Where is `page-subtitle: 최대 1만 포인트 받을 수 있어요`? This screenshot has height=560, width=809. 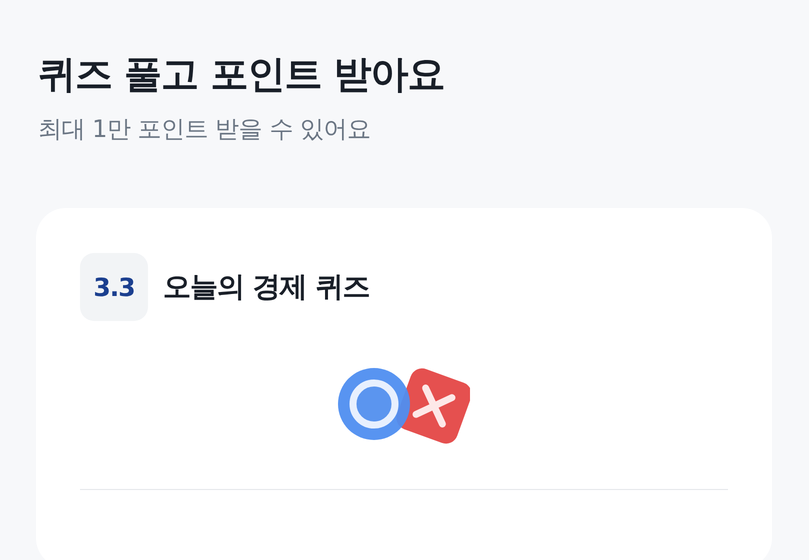 page-subtitle: 최대 1만 포인트 받을 수 있어요 is located at coordinates (205, 129).